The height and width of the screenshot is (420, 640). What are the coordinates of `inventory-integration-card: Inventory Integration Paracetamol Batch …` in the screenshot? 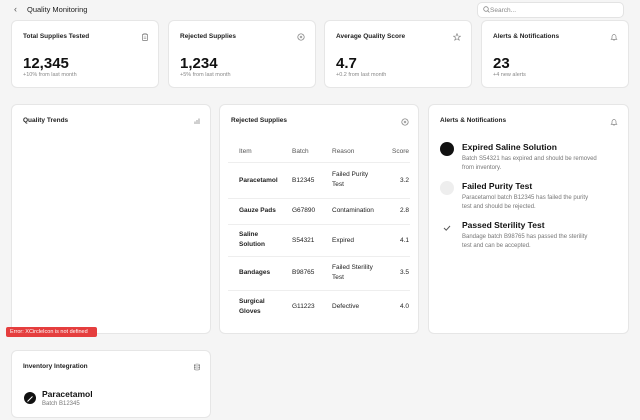 It's located at (111, 384).